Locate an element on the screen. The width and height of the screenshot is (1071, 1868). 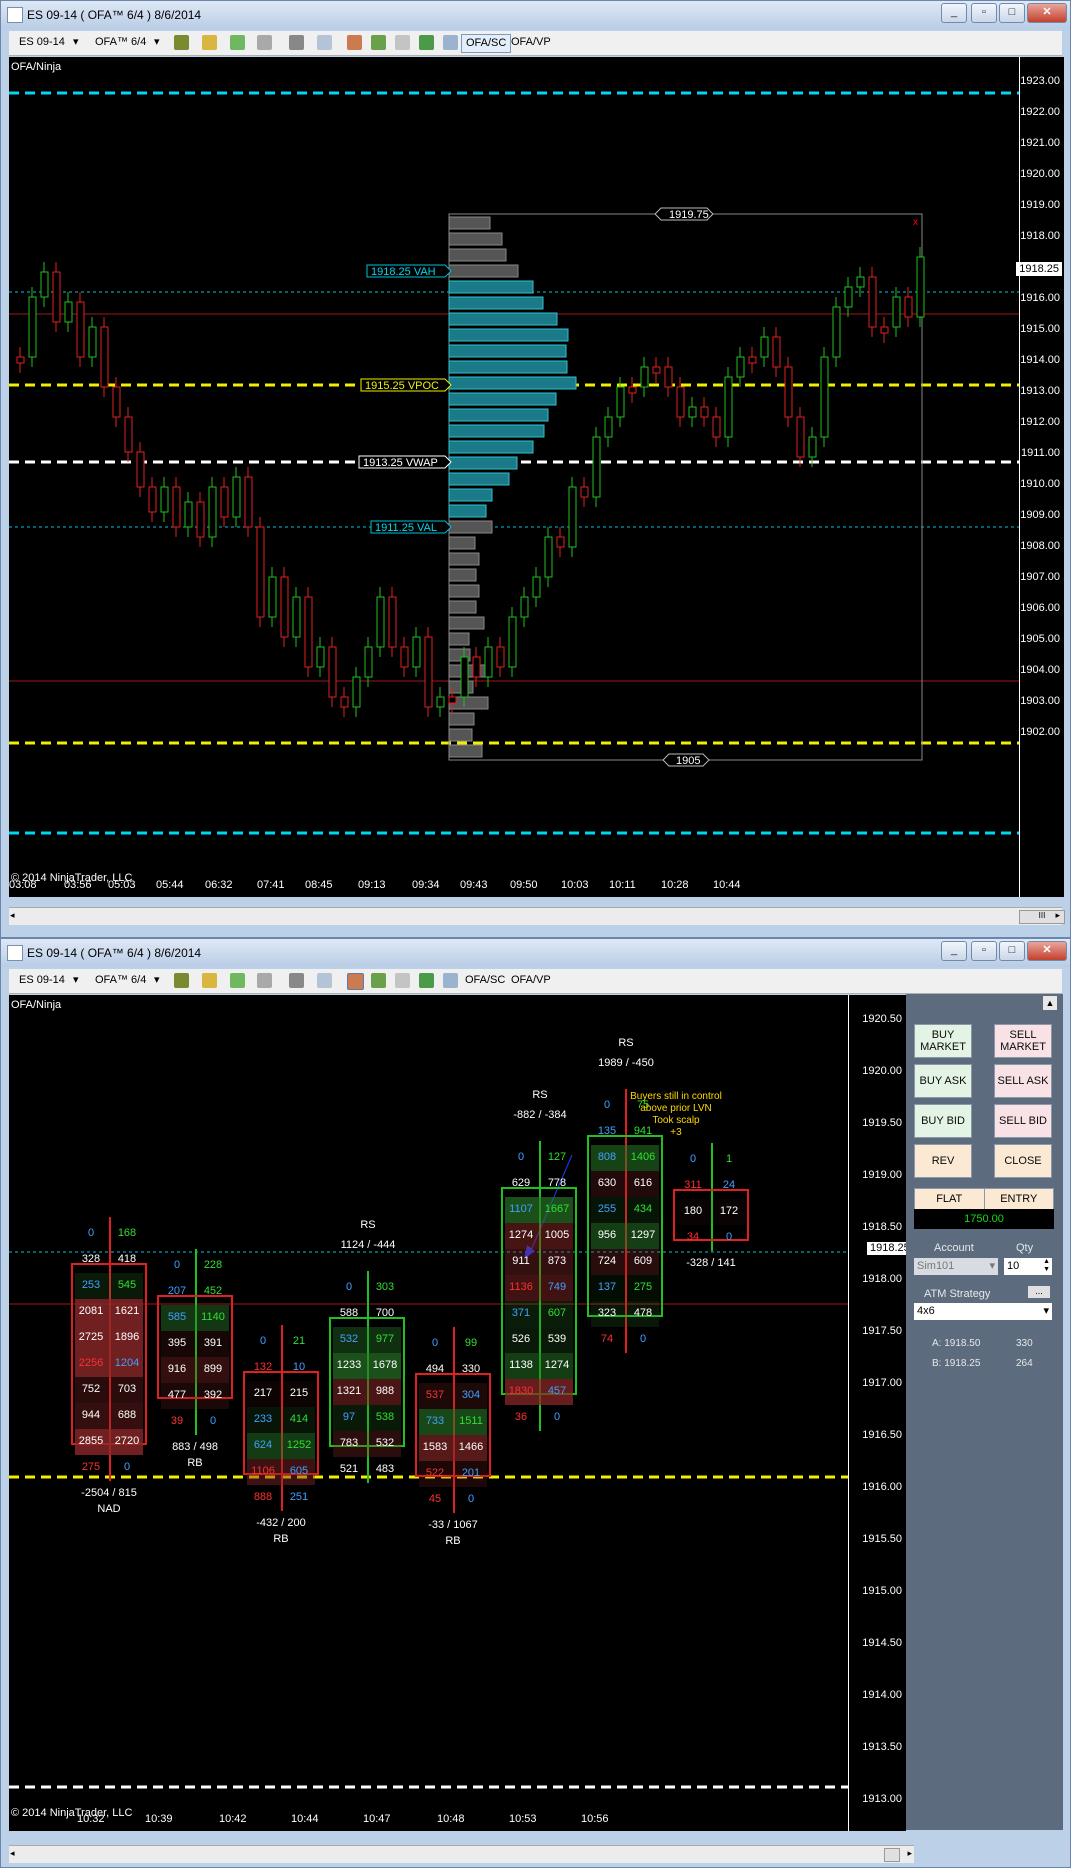
sell-ask-button: SELL ASK is located at coordinates (1023, 1081).